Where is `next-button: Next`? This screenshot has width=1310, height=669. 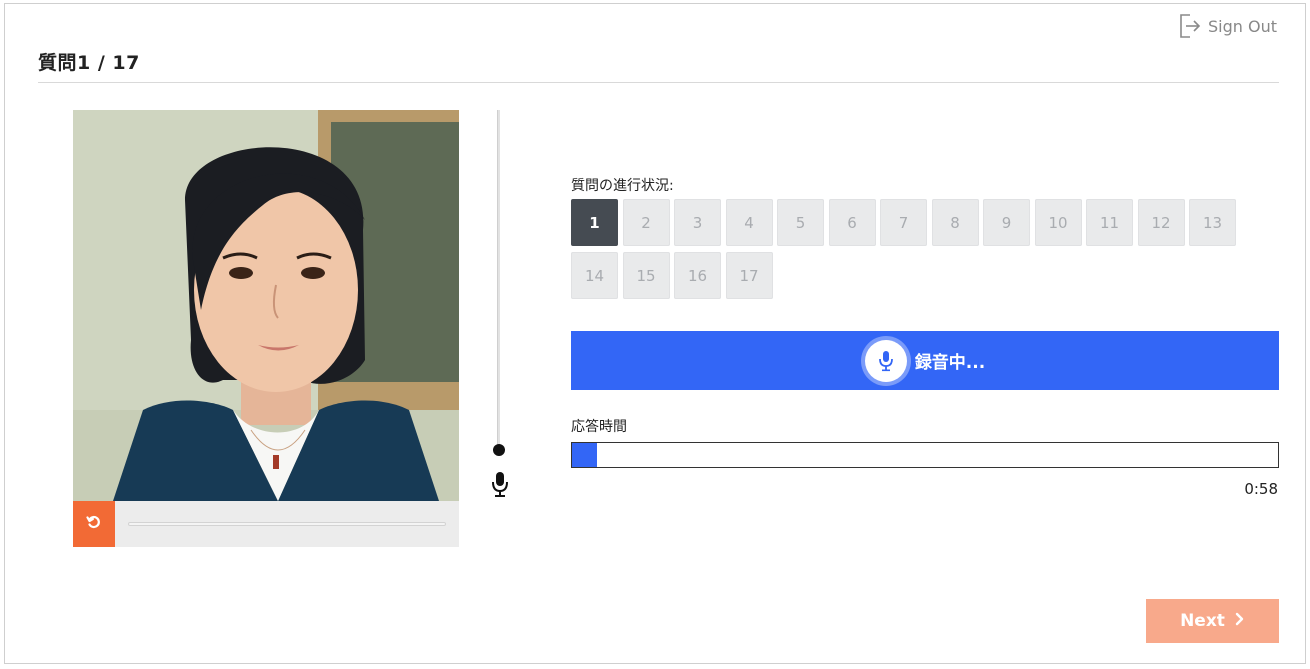
next-button: Next is located at coordinates (1212, 621).